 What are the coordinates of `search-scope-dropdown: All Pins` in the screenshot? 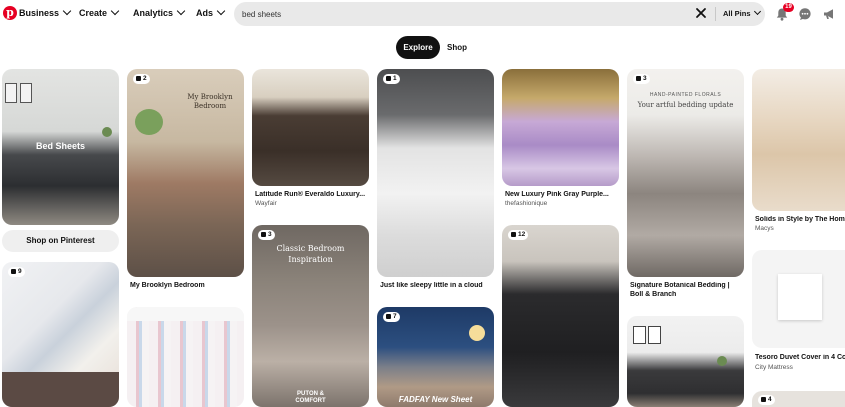 It's located at (742, 12).